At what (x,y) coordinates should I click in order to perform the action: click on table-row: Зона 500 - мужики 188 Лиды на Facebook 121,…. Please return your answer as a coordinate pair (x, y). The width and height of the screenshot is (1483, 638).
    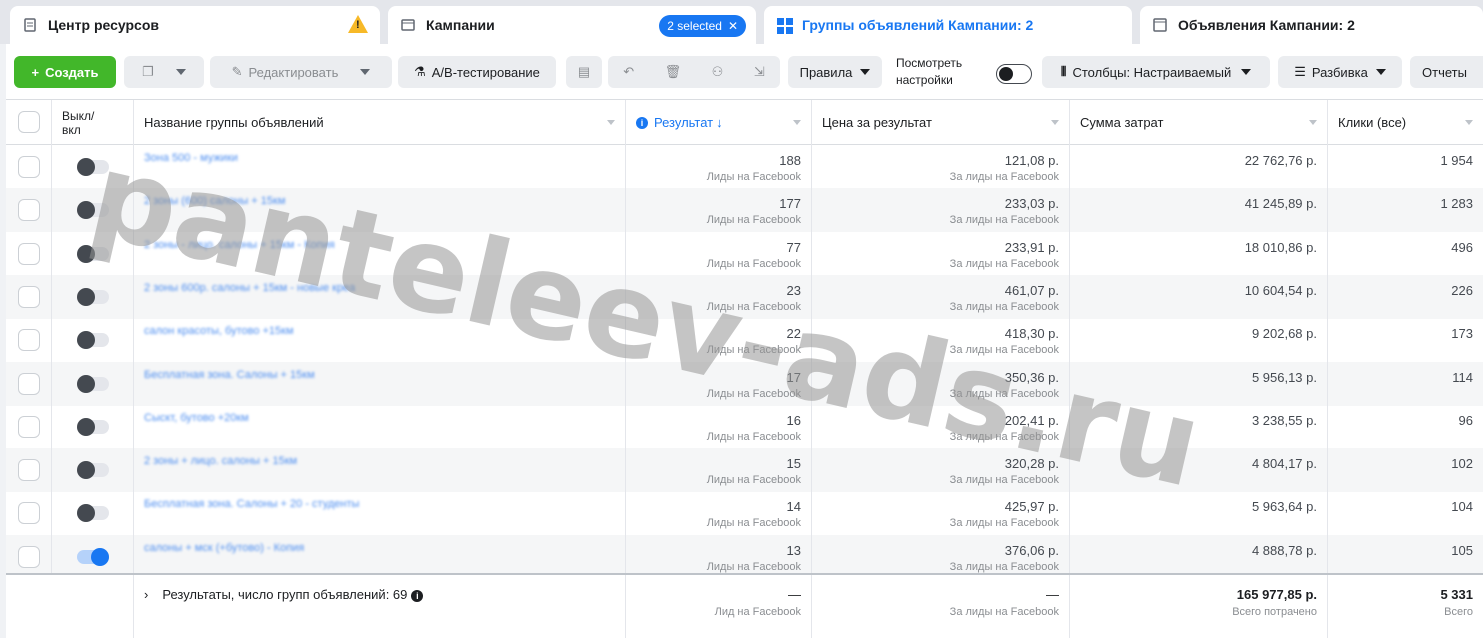
    Looking at the image, I should click on (744, 167).